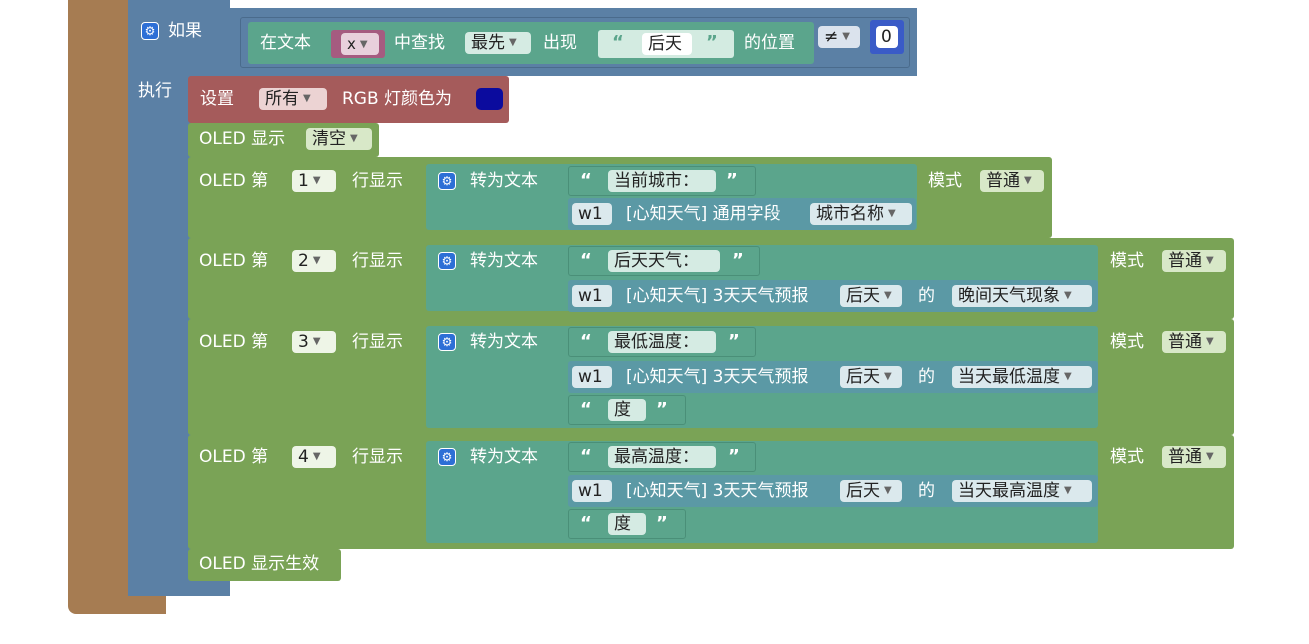 The height and width of the screenshot is (644, 1309). What do you see at coordinates (662, 457) in the screenshot?
I see `text-literal-field: 最高温度：` at bounding box center [662, 457].